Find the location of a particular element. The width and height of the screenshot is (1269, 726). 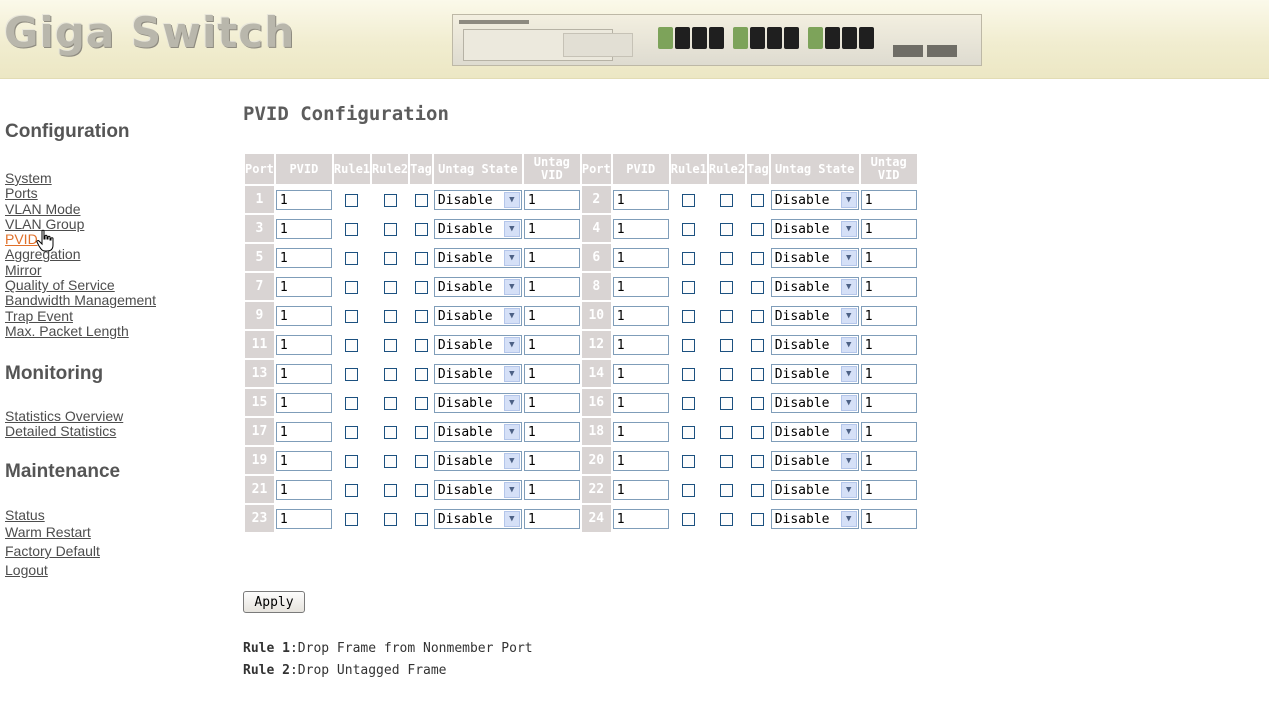

apply-button: Apply is located at coordinates (274, 602).